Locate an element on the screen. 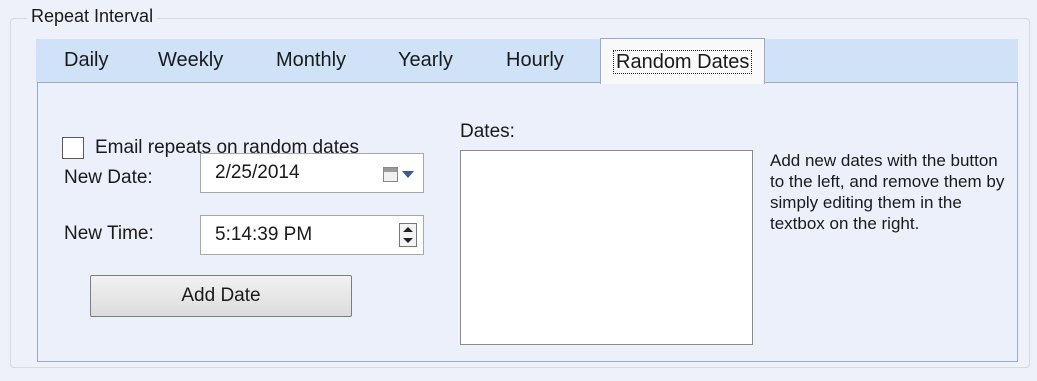  new-time-value: 5:14:39 PM is located at coordinates (264, 234).